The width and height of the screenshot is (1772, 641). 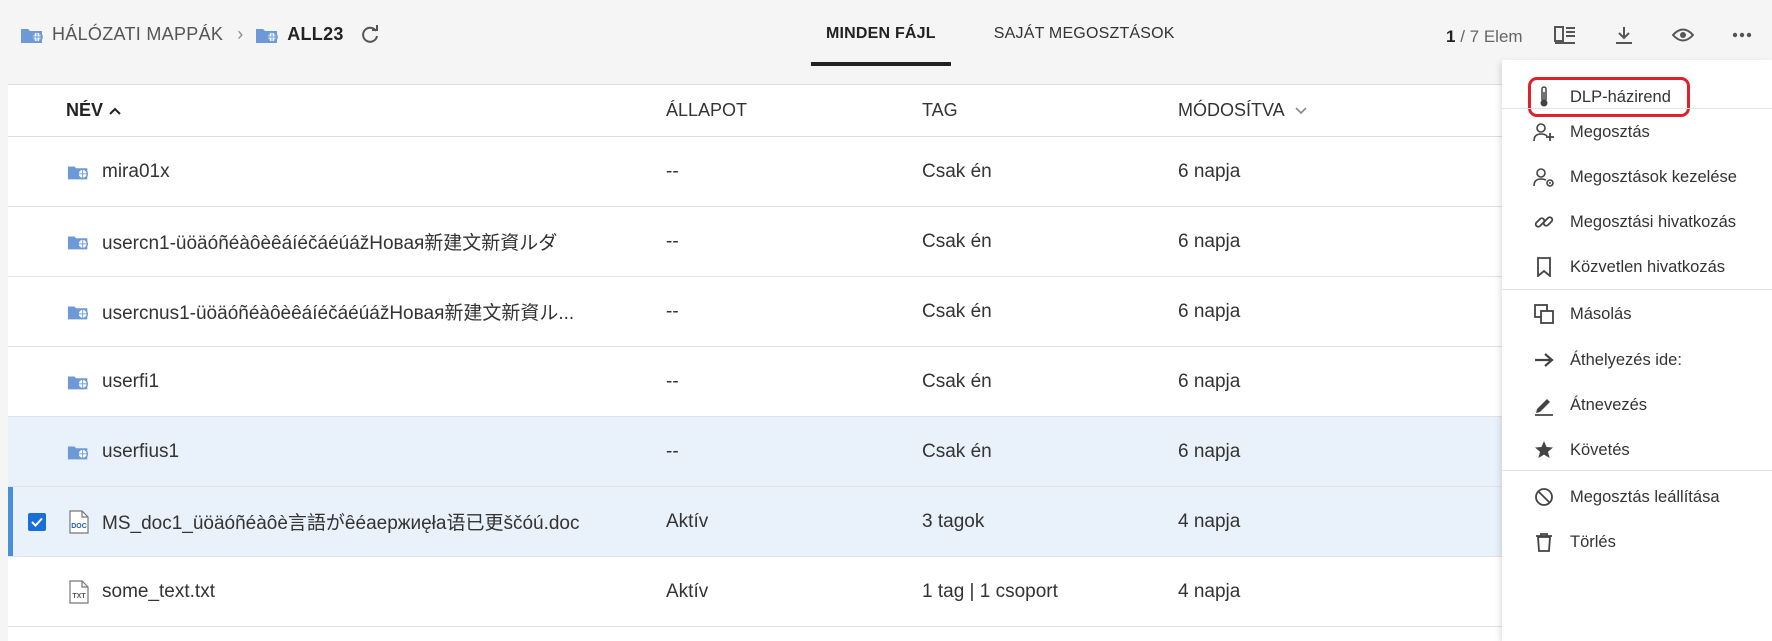 I want to click on menu-item-share: Megosztás, so click(x=1637, y=132).